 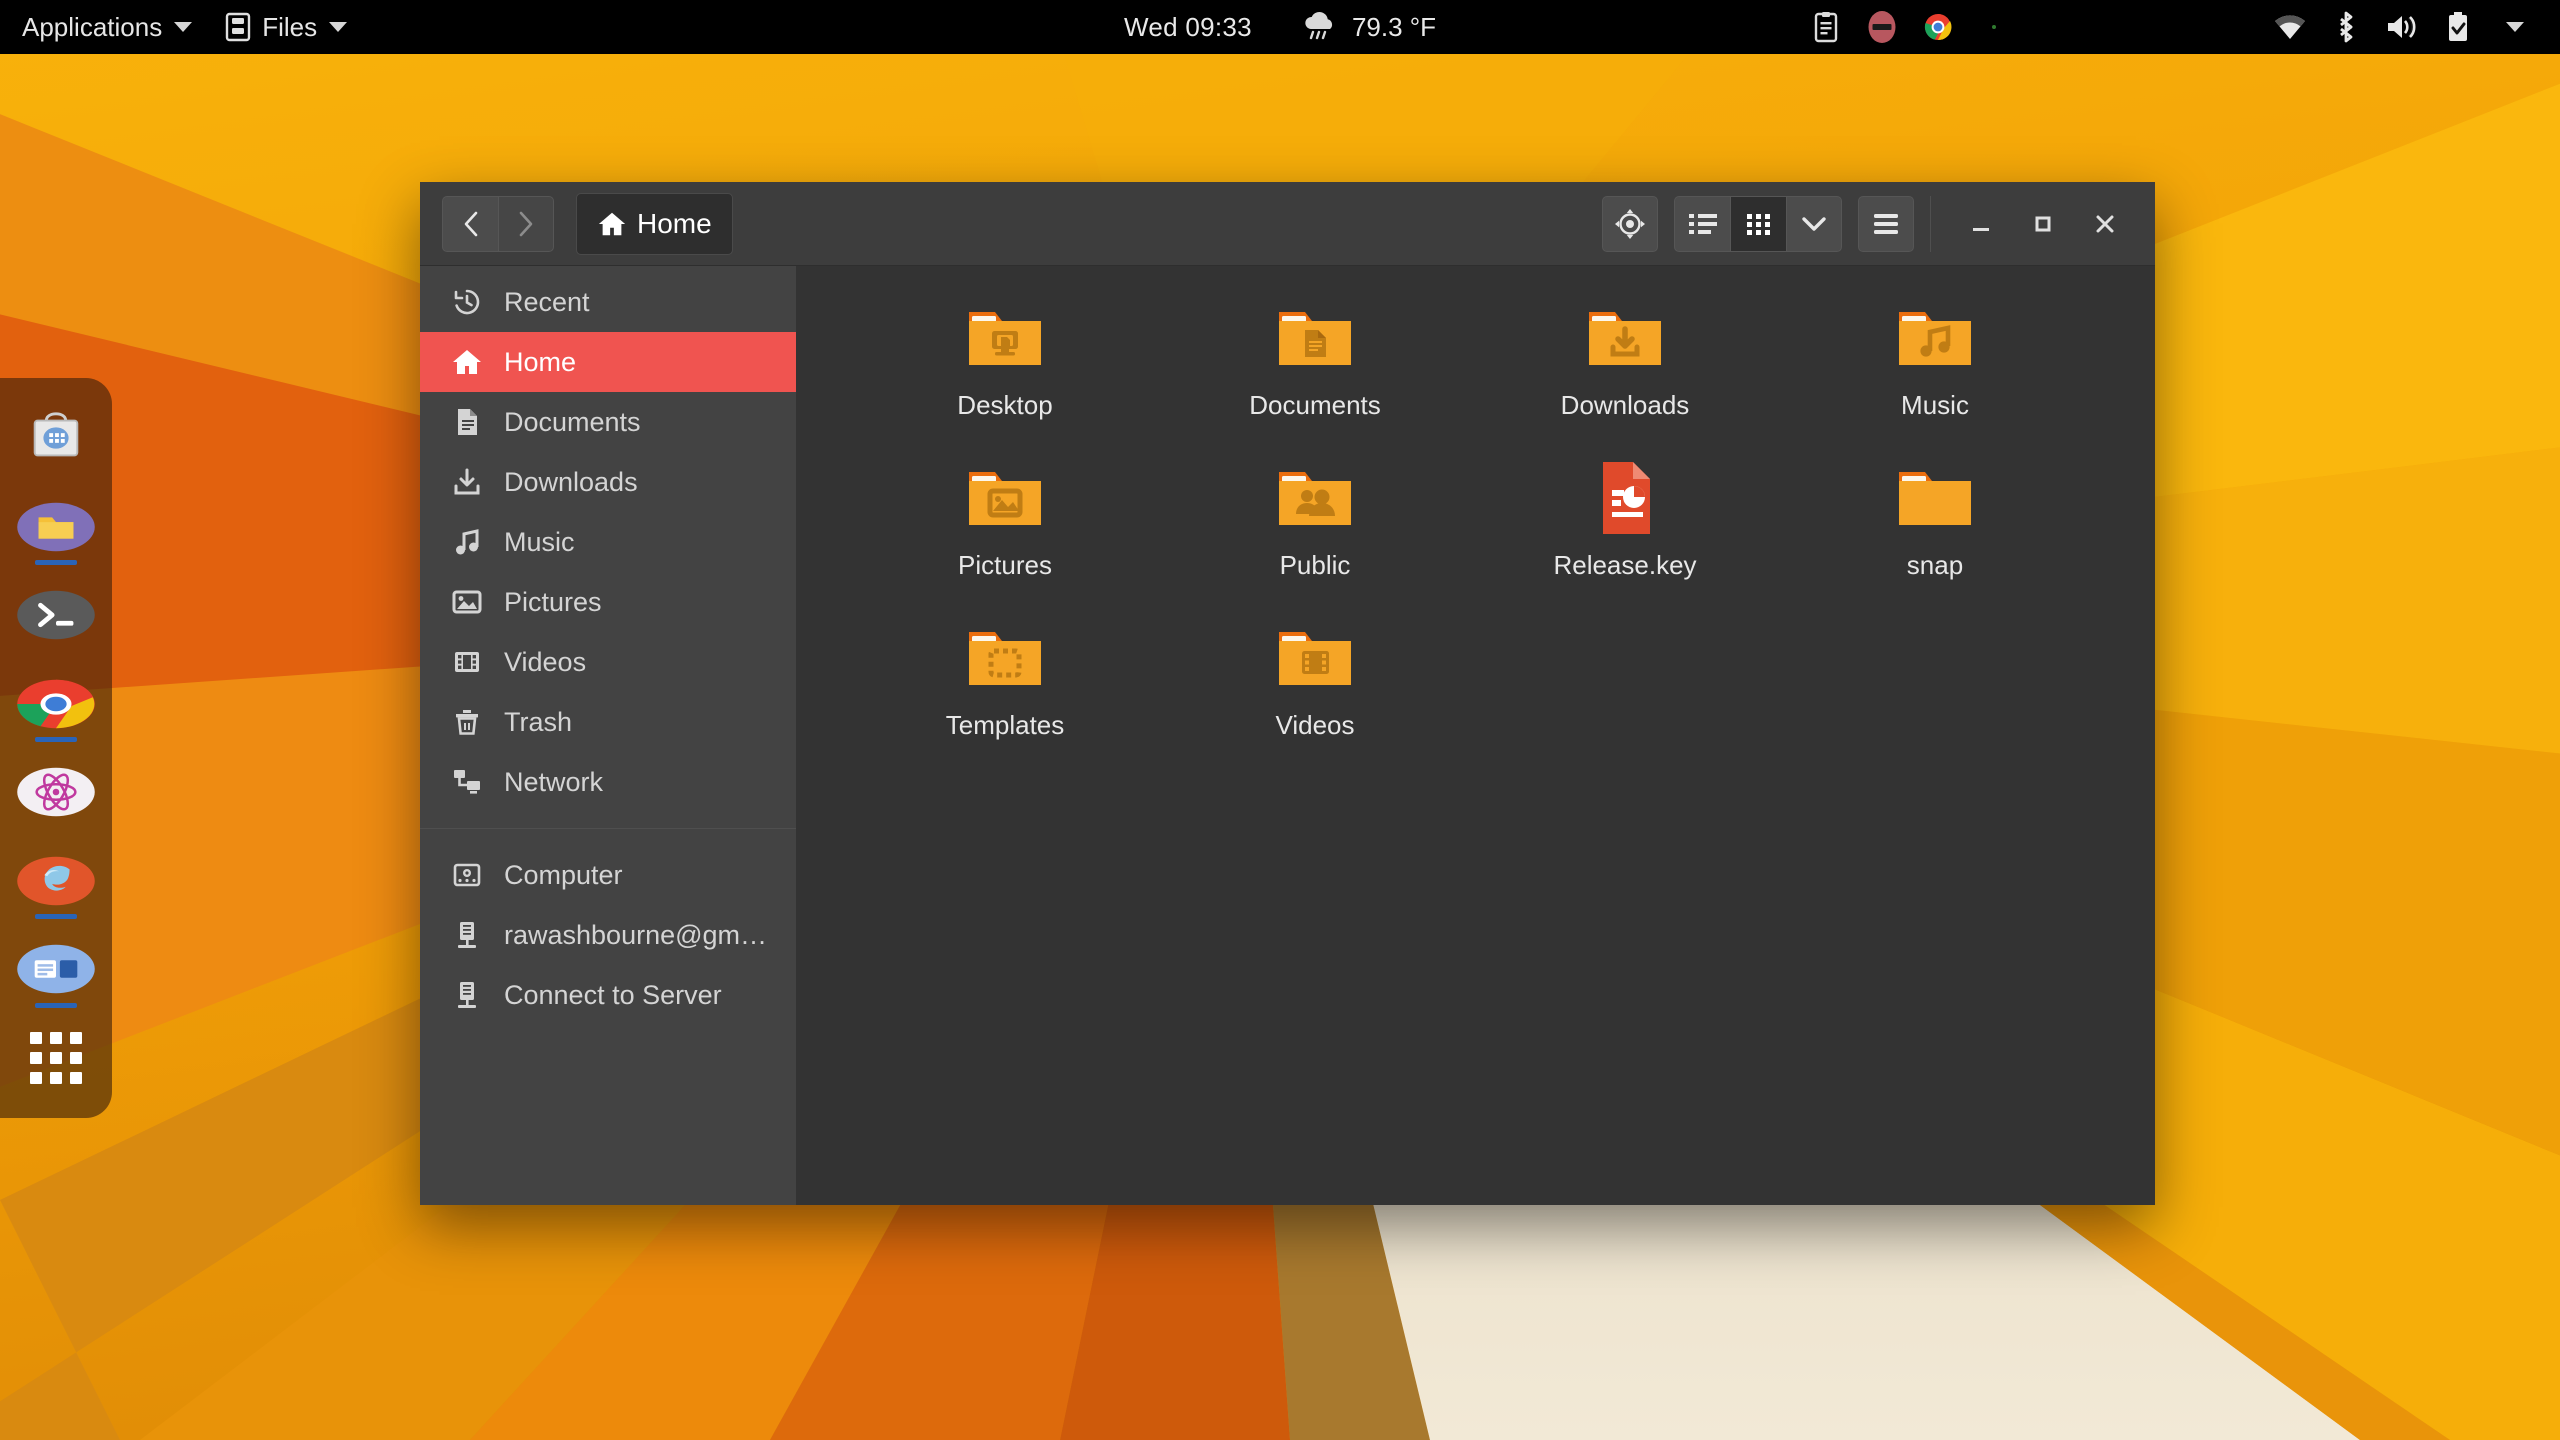 I want to click on application-dock, so click(x=56, y=748).